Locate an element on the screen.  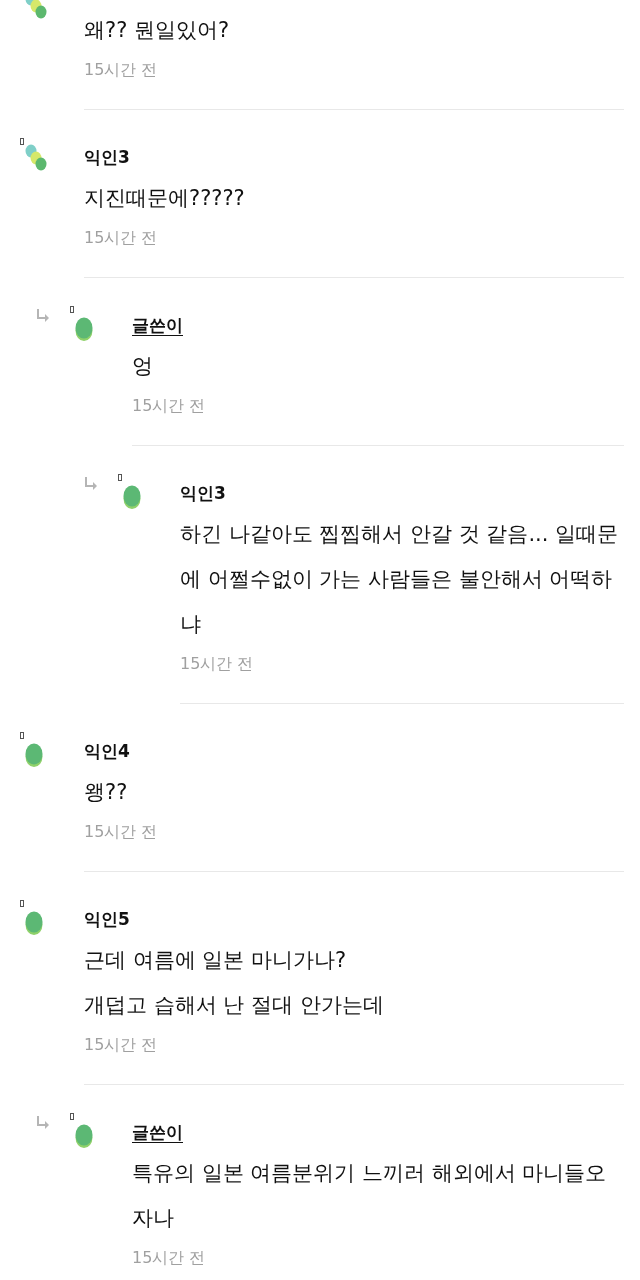
comment-text: 특유의 일본 여름분위기 느끼러 해외에서 마니들오자나 is located at coordinates (370, 1196).